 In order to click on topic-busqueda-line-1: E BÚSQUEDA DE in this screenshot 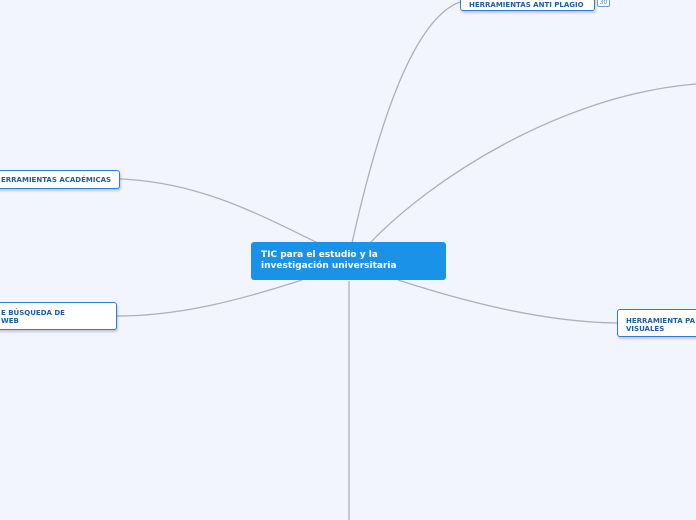, I will do `click(33, 313)`.